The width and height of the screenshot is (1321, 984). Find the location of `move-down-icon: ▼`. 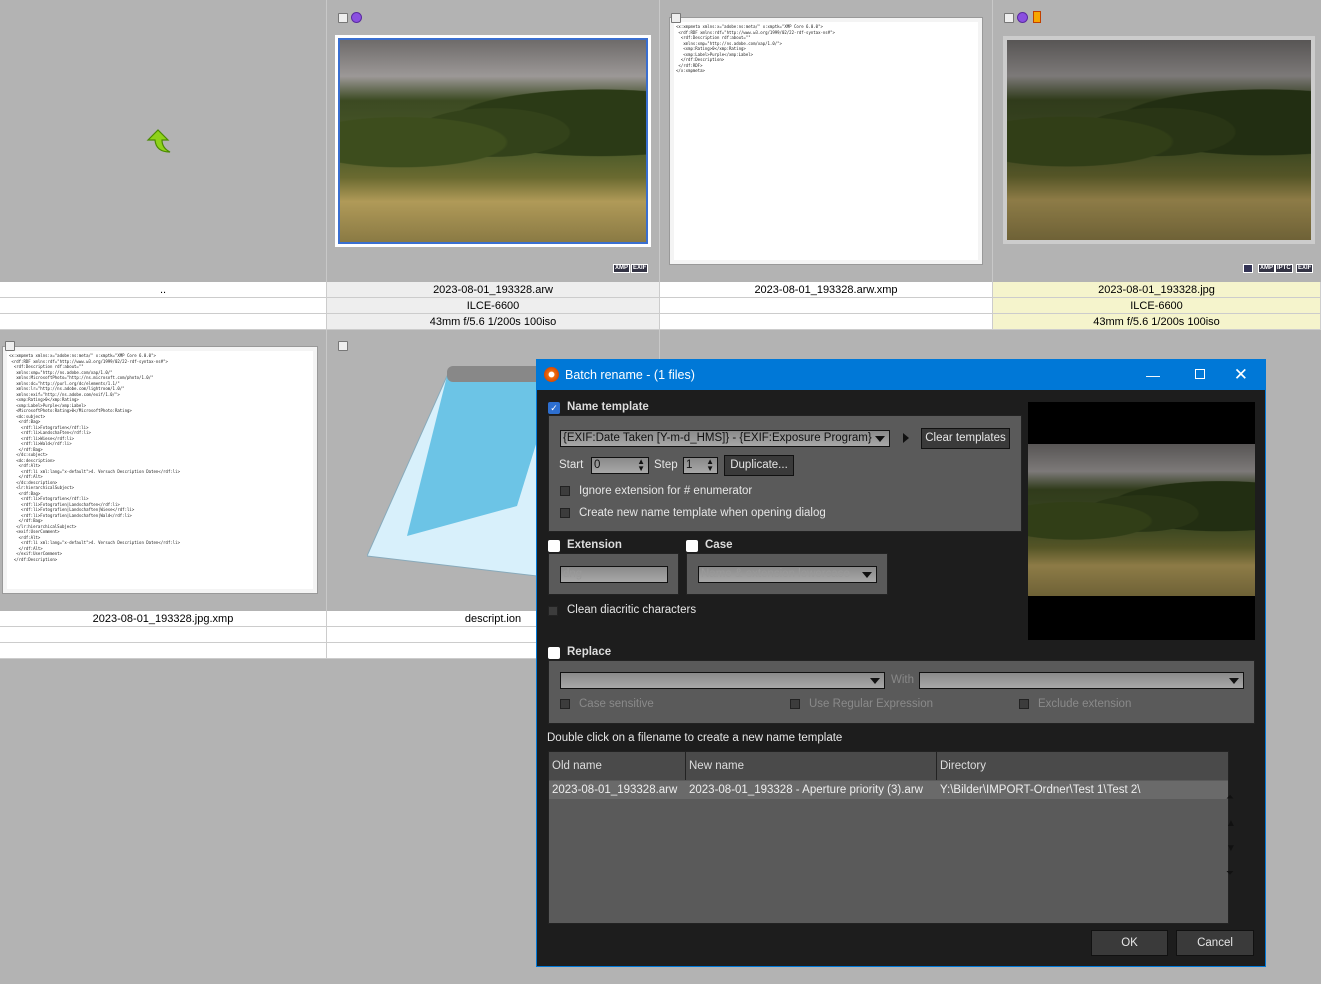

move-down-icon: ▼ is located at coordinates (1231, 848).